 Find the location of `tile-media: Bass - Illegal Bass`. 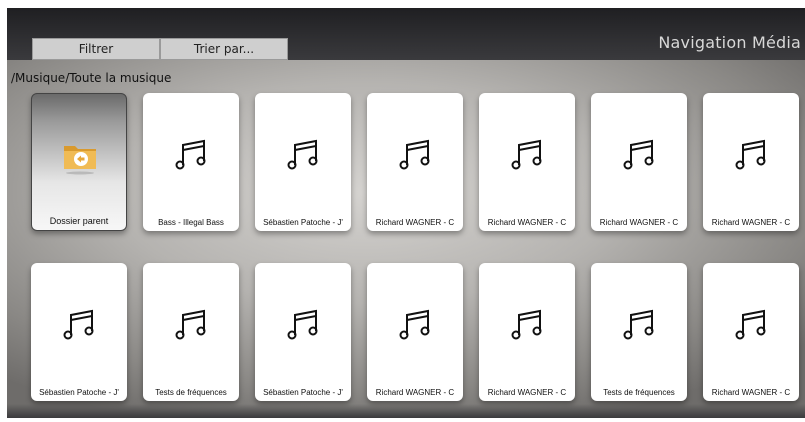

tile-media: Bass - Illegal Bass is located at coordinates (191, 162).